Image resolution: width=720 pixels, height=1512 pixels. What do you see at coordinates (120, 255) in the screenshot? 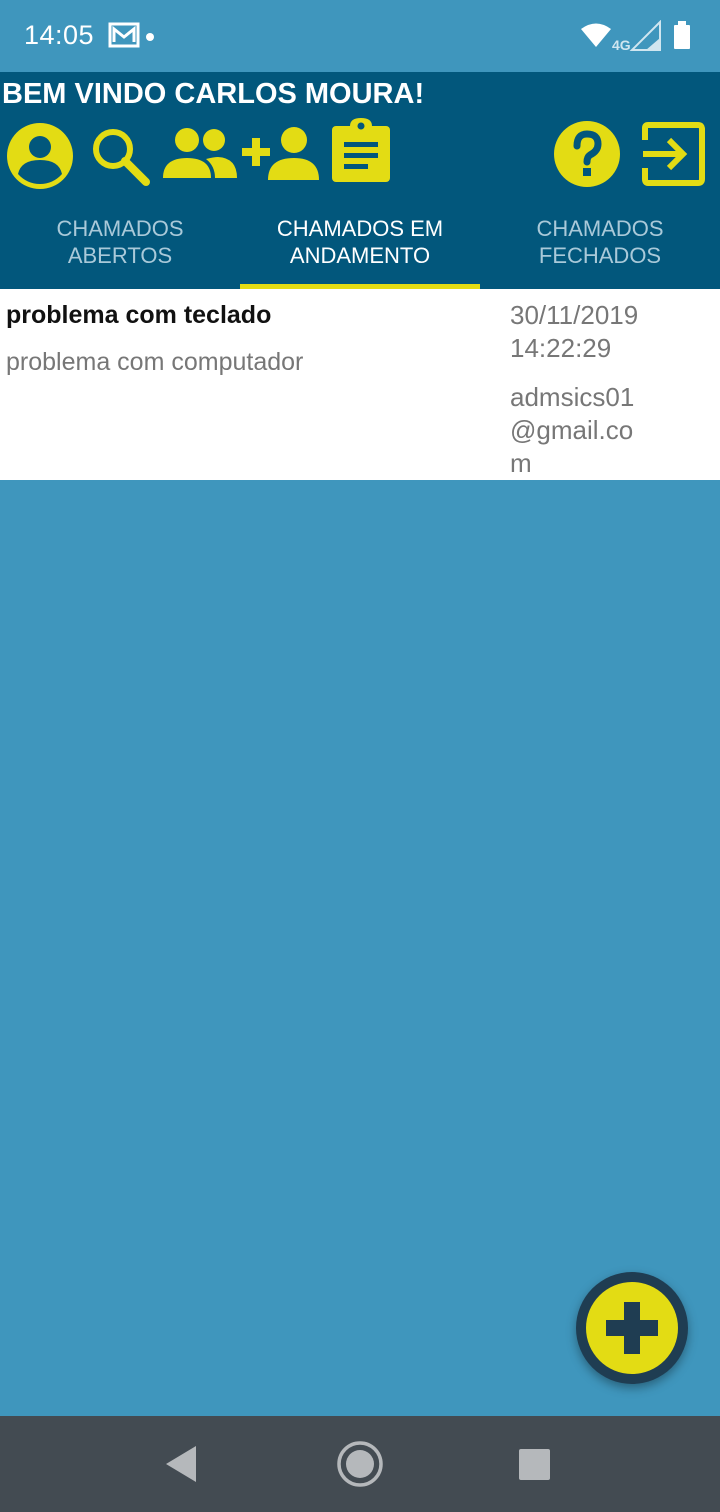
I see `tab-label-line2: ABERTOS` at bounding box center [120, 255].